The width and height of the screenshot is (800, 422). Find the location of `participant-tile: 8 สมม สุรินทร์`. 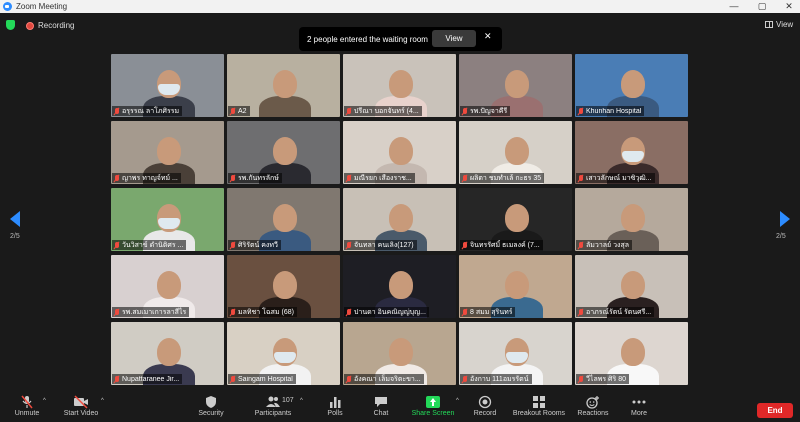

participant-tile: 8 สมม สุรินทร์ is located at coordinates (515, 286).